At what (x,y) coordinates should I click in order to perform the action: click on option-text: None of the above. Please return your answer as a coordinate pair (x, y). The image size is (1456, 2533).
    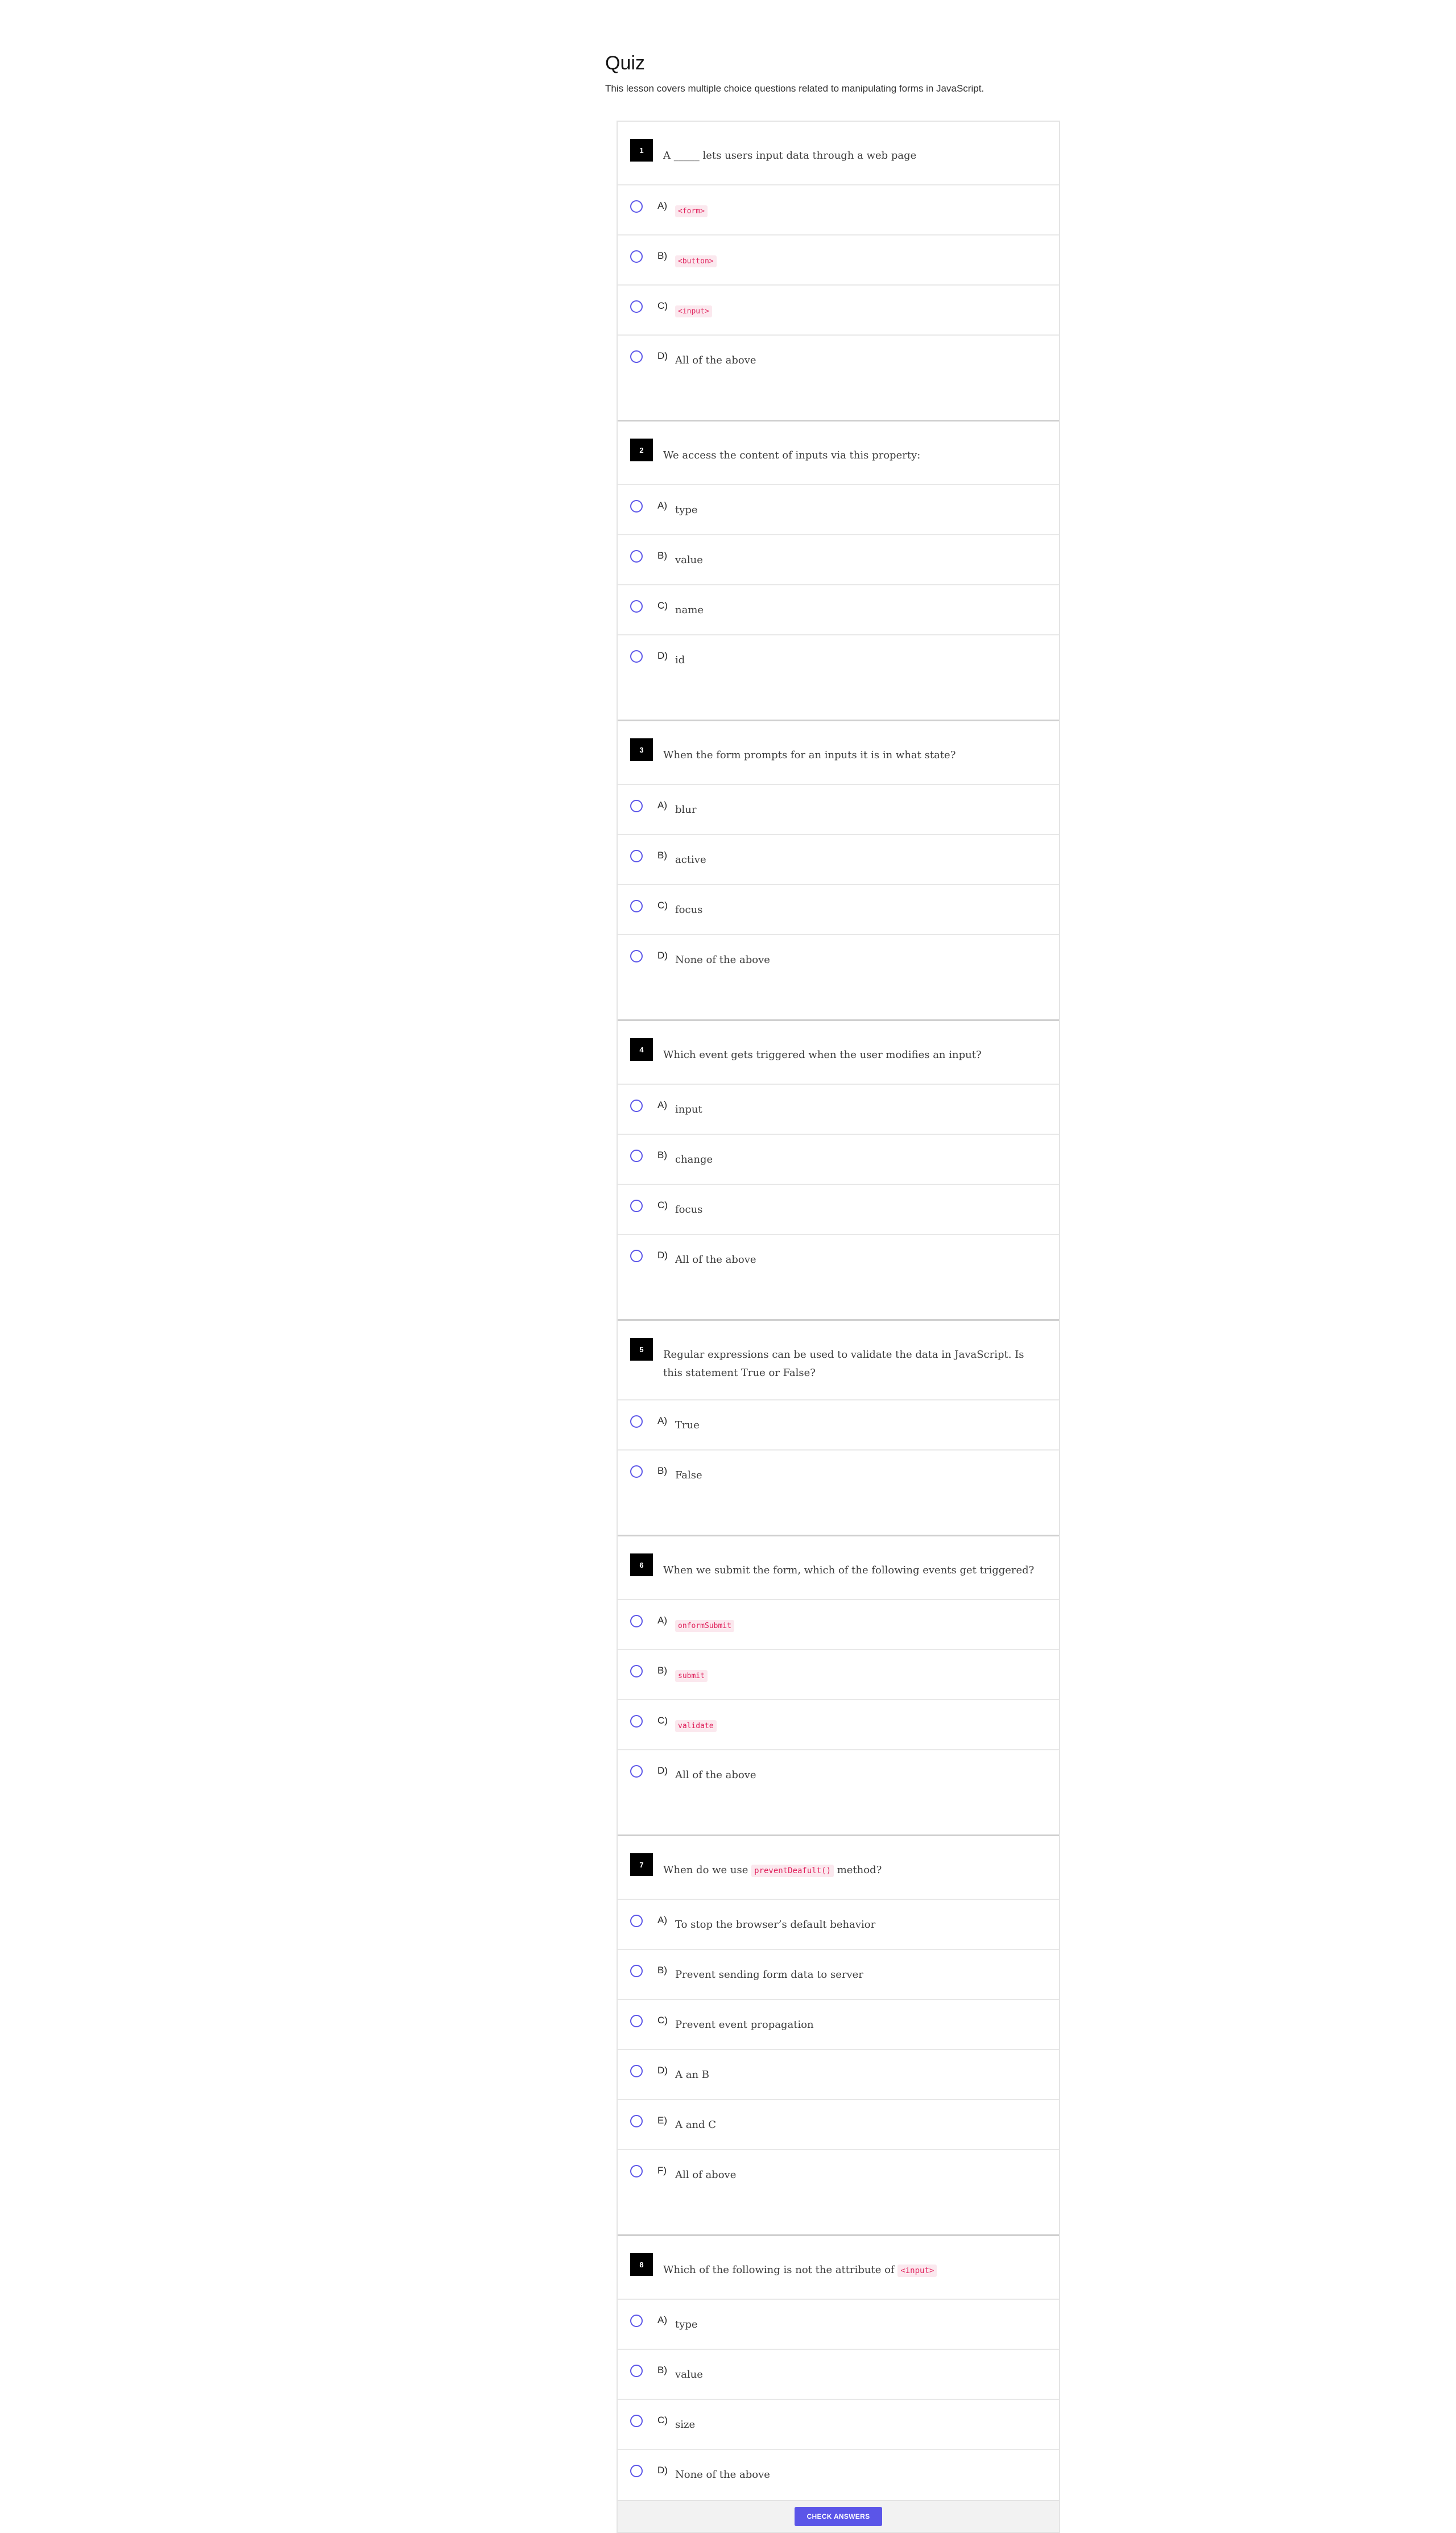
    Looking at the image, I should click on (722, 960).